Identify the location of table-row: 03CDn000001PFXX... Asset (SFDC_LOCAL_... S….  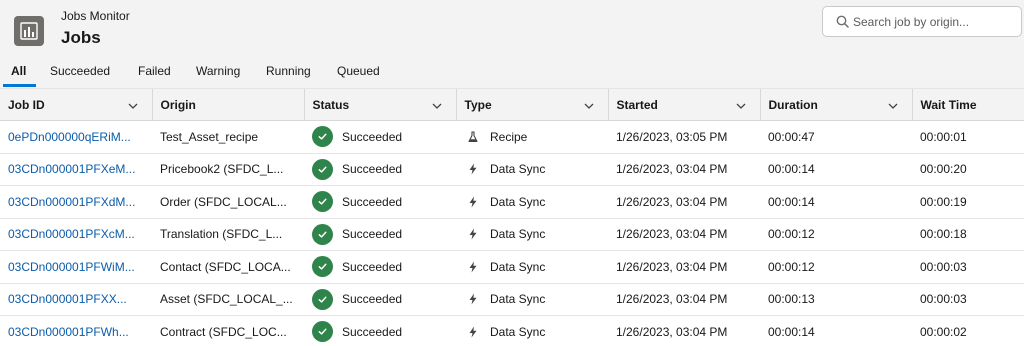
(512, 299).